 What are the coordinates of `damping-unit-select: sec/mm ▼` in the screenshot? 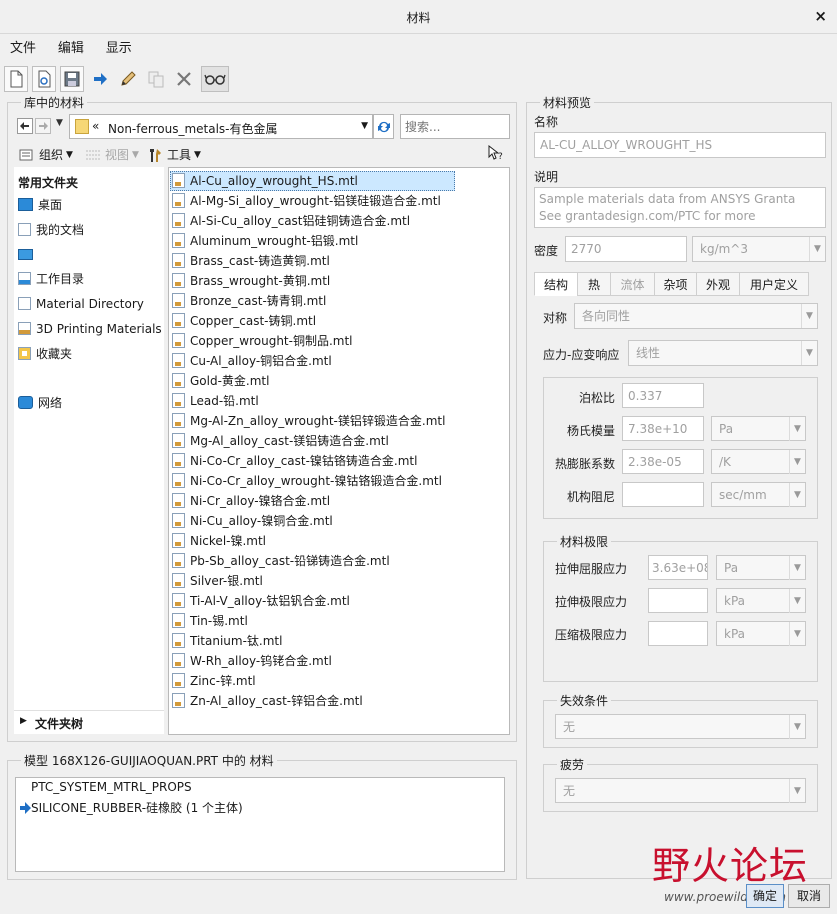 It's located at (758, 494).